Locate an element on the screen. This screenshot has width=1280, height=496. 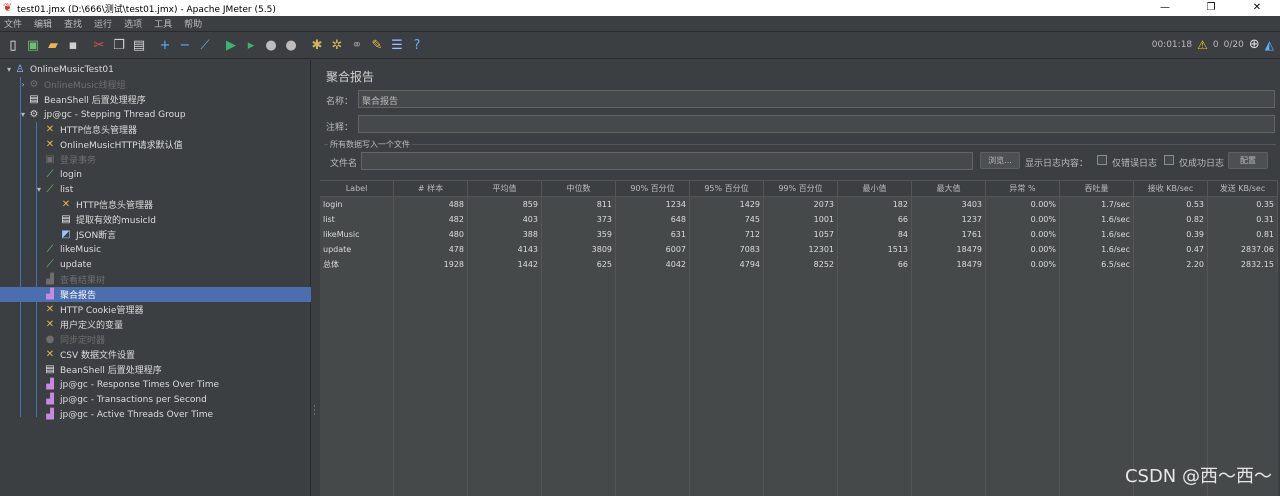
active-threads: 0/20 is located at coordinates (1233, 44).